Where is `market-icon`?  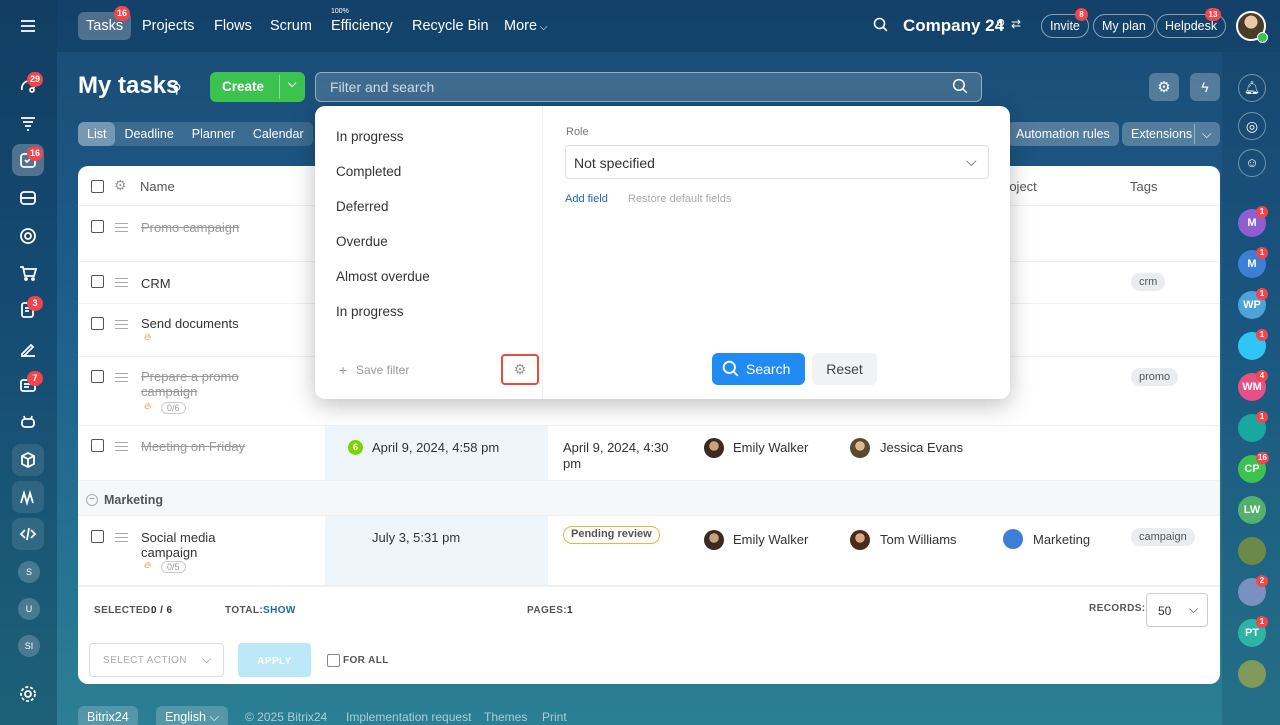 market-icon is located at coordinates (28, 497).